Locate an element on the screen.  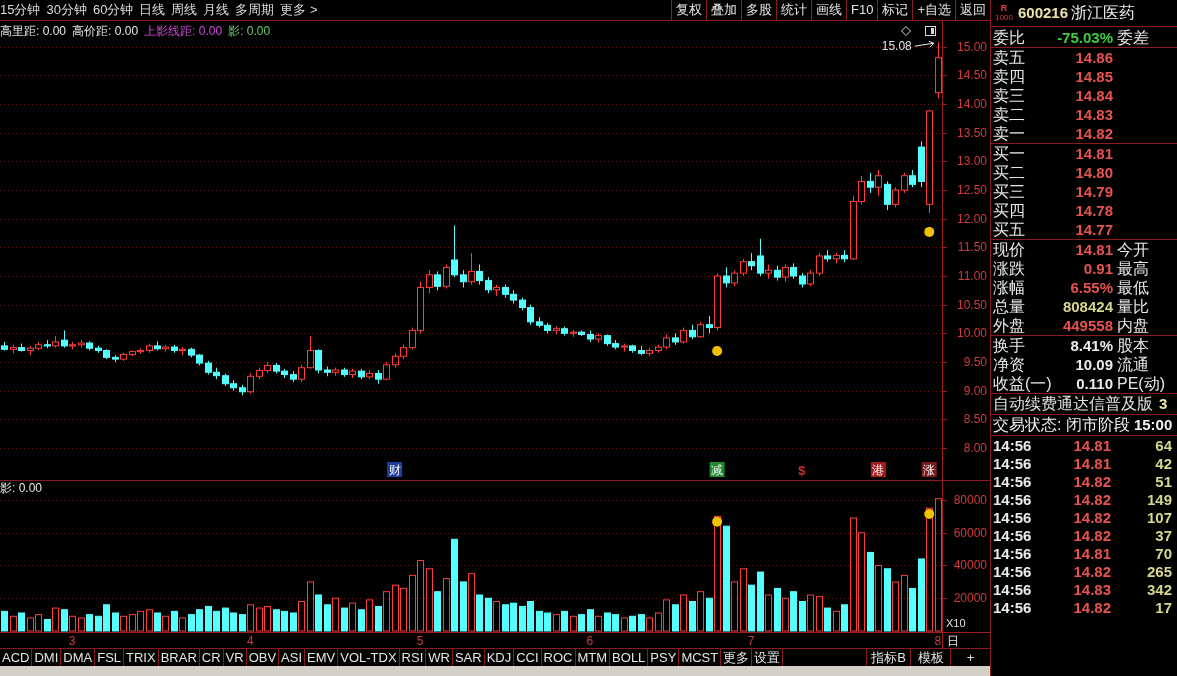
axis-label: 40000 is located at coordinates (970, 565).